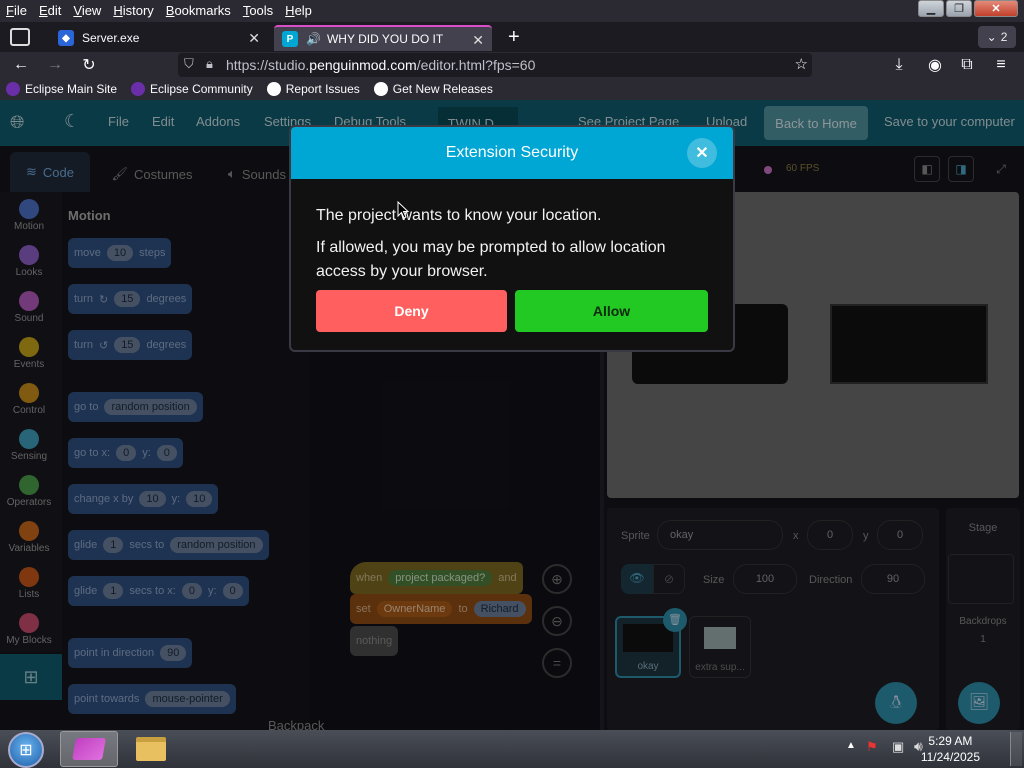 The width and height of the screenshot is (1024, 768). What do you see at coordinates (611, 311) in the screenshot?
I see `allow-button: Allow` at bounding box center [611, 311].